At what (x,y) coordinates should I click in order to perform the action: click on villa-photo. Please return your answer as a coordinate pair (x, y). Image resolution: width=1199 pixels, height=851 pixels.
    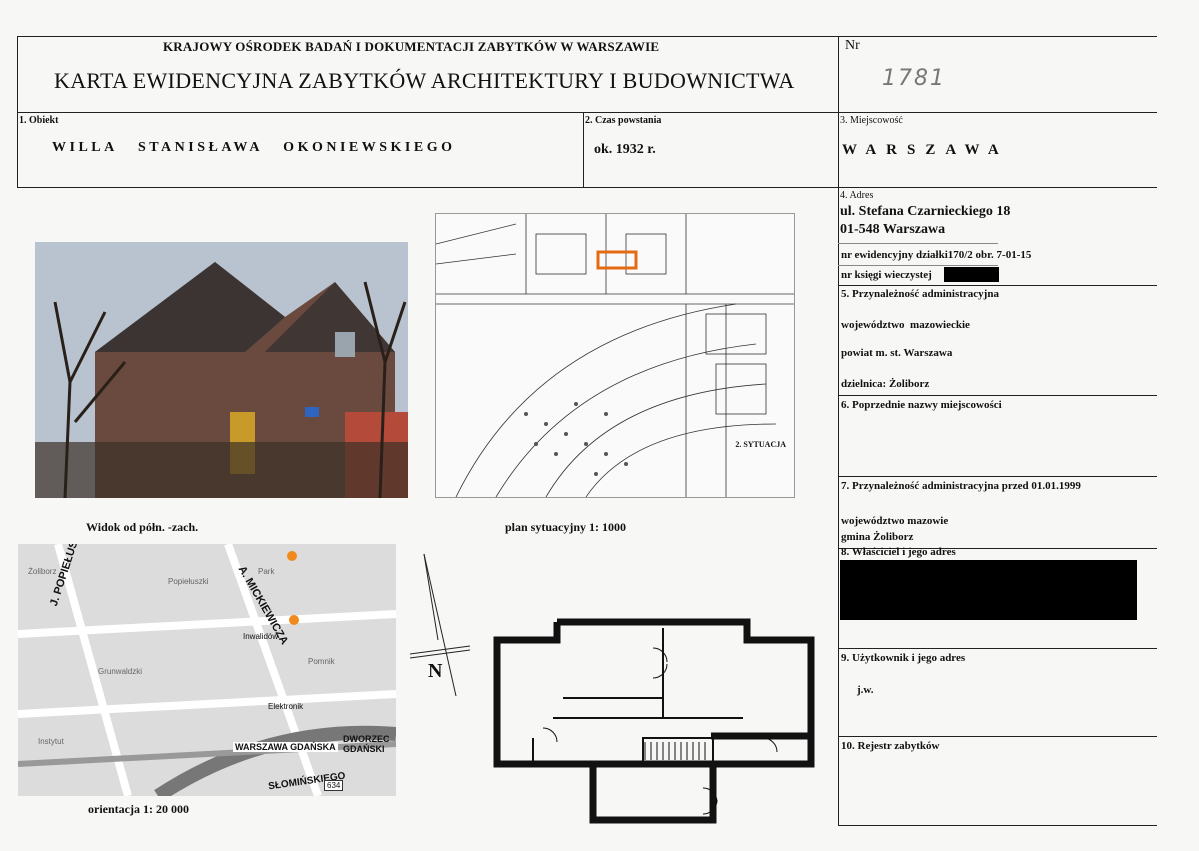
    Looking at the image, I should click on (221, 370).